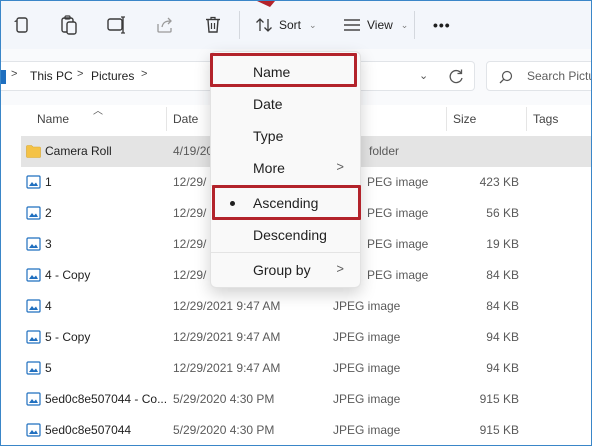 This screenshot has height=446, width=592. Describe the element at coordinates (499, 182) in the screenshot. I see `file-size: 423 KB` at that location.